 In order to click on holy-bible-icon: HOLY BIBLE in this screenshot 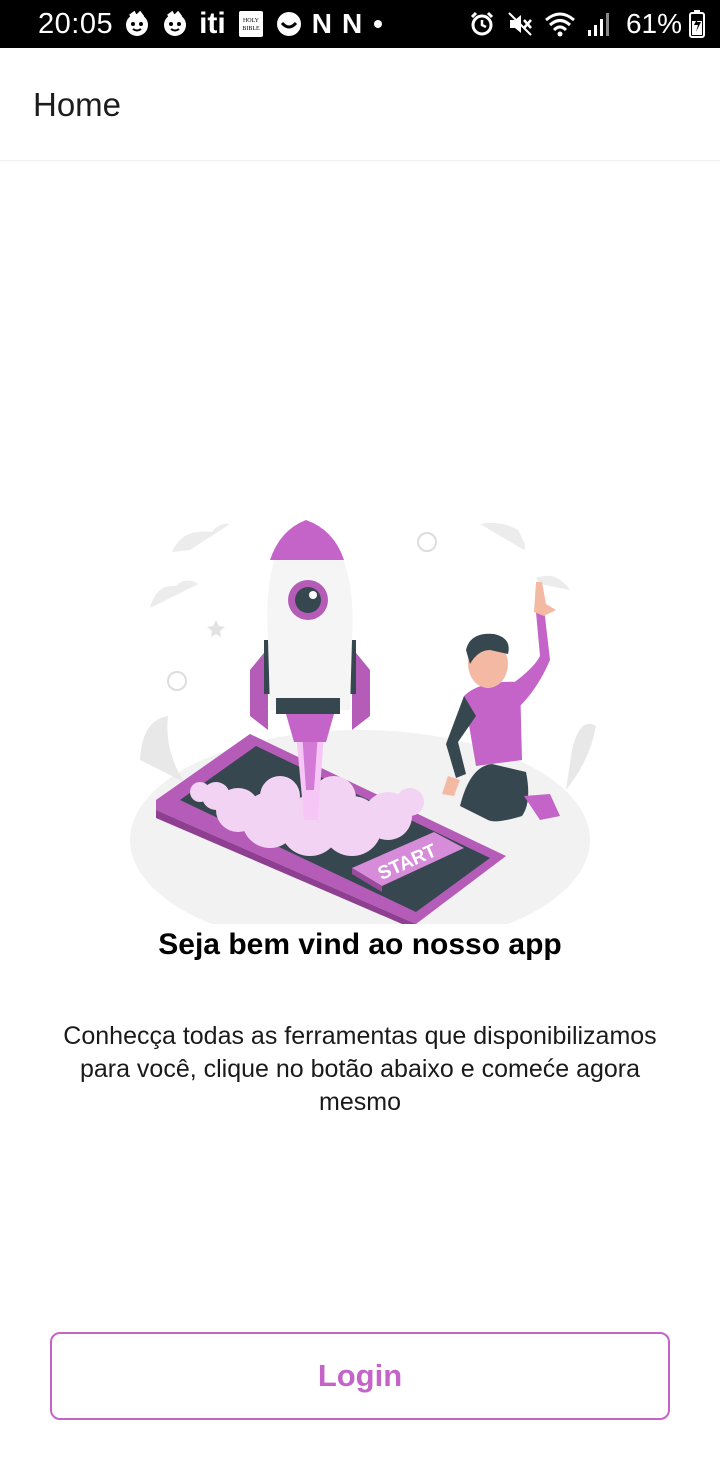, I will do `click(251, 24)`.